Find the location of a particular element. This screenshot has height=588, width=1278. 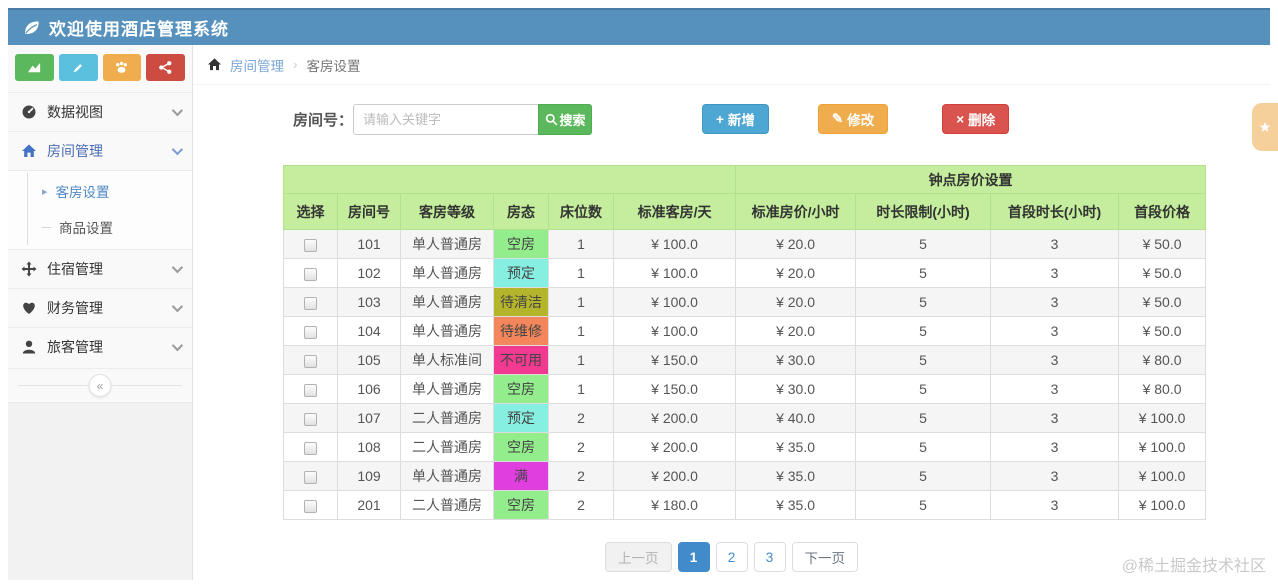

sidebar-item-guestroom-settings: ▸ 客房设置 is located at coordinates (110, 191).